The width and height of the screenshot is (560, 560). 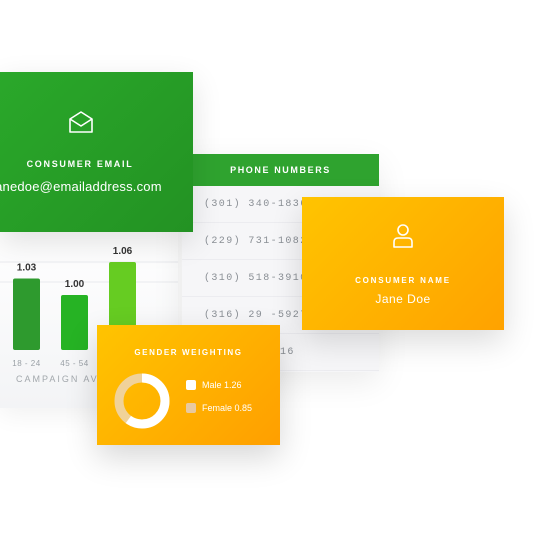 What do you see at coordinates (80, 164) in the screenshot?
I see `consumer-email-title: CONSUMER EMAIL` at bounding box center [80, 164].